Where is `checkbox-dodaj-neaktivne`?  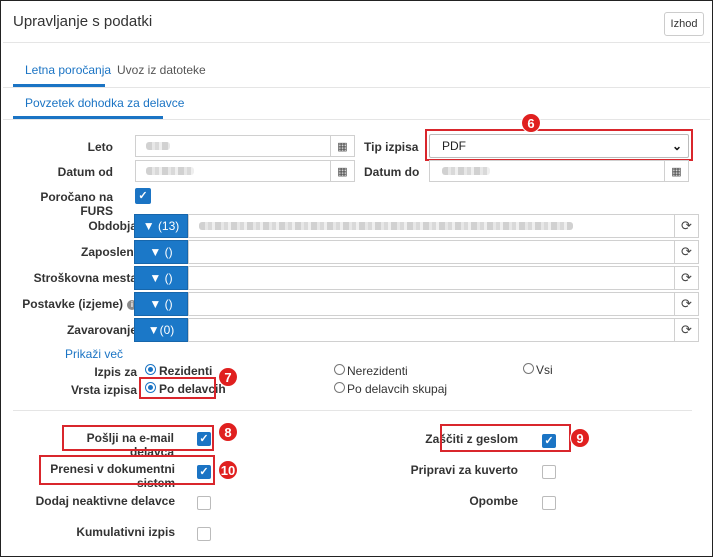
checkbox-dodaj-neaktivne is located at coordinates (204, 503).